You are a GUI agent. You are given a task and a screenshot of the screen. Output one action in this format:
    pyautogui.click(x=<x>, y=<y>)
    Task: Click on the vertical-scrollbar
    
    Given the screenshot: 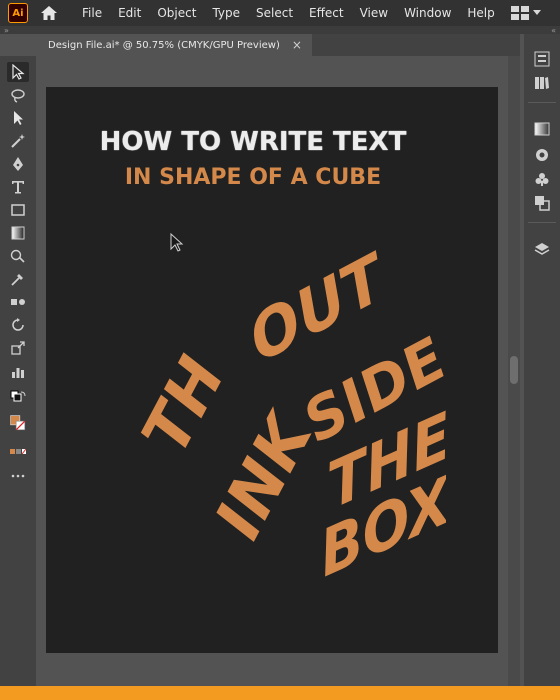 What is the action you would take?
    pyautogui.click(x=514, y=371)
    